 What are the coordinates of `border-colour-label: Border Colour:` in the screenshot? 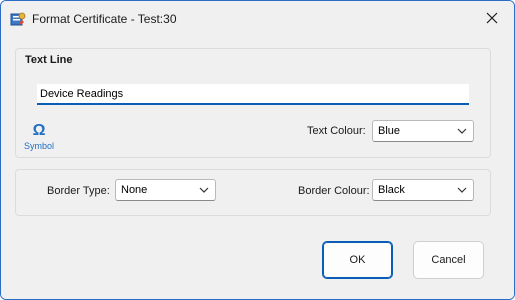 It's located at (334, 191).